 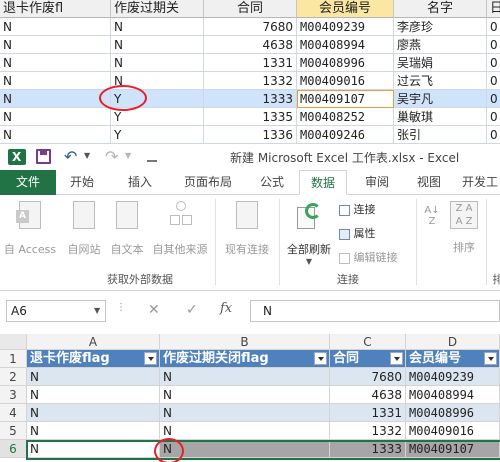 I want to click on column-header: 名字, so click(x=440, y=9).